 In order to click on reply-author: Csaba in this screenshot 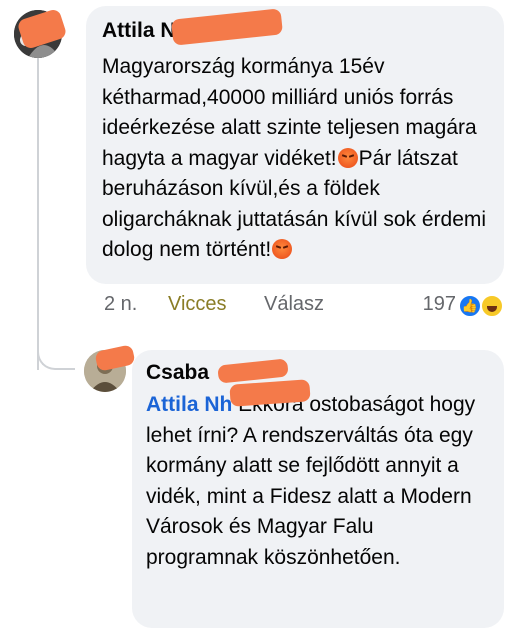, I will do `click(318, 372)`.